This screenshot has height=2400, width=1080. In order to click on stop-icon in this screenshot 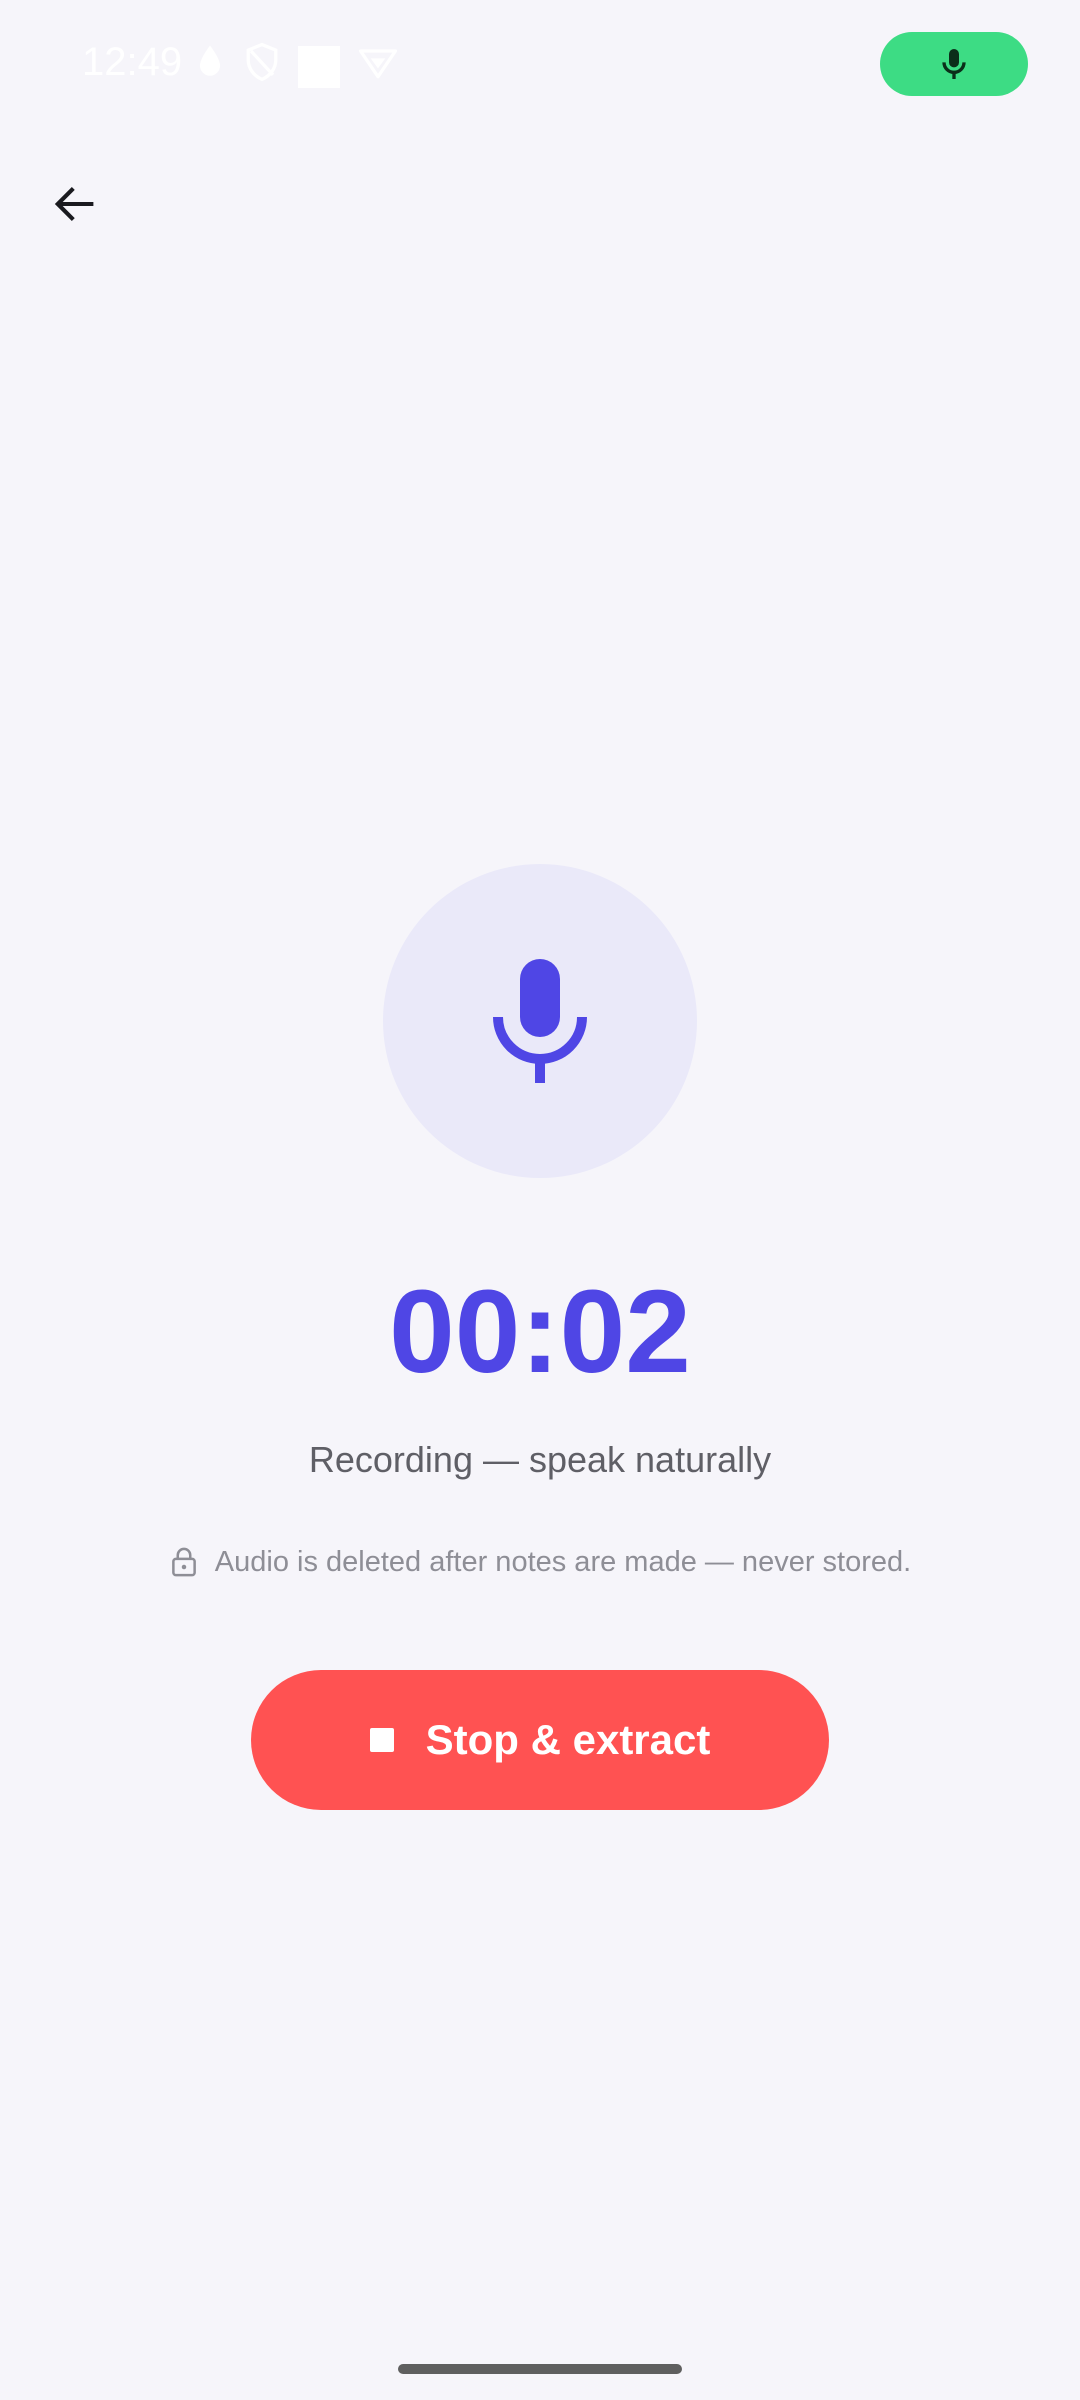, I will do `click(381, 1740)`.